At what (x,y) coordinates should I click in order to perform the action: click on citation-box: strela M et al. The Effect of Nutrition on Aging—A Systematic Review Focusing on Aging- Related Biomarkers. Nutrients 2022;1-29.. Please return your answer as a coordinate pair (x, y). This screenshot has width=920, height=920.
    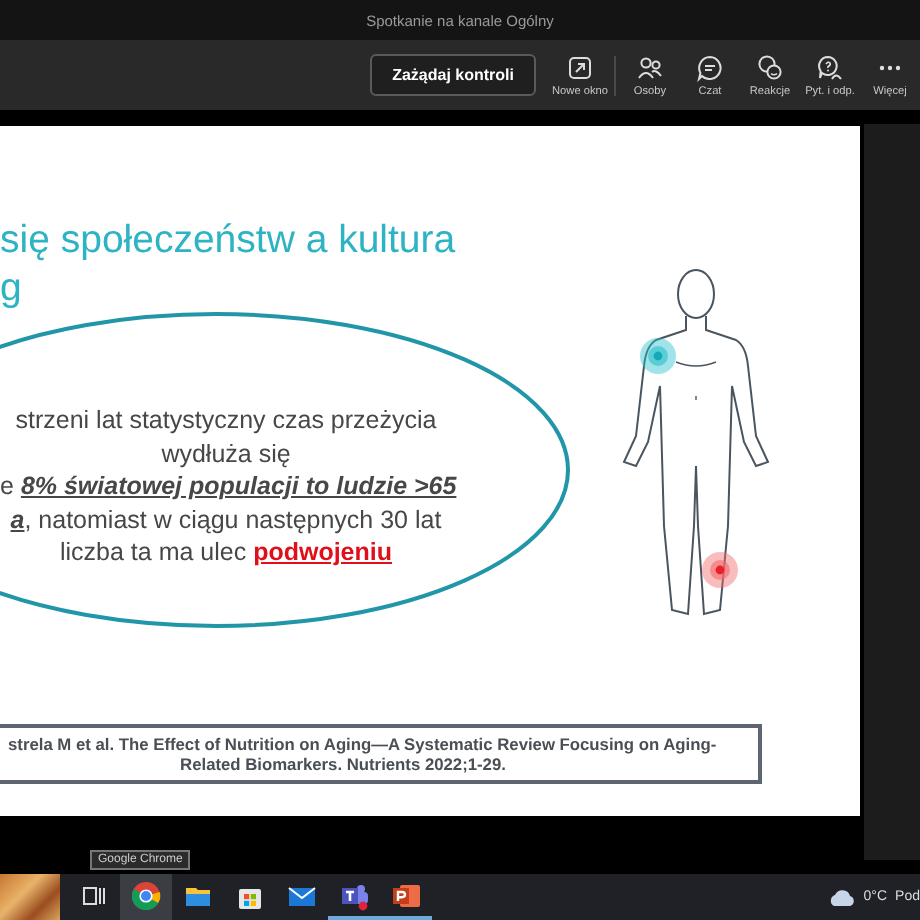
    Looking at the image, I should click on (381, 754).